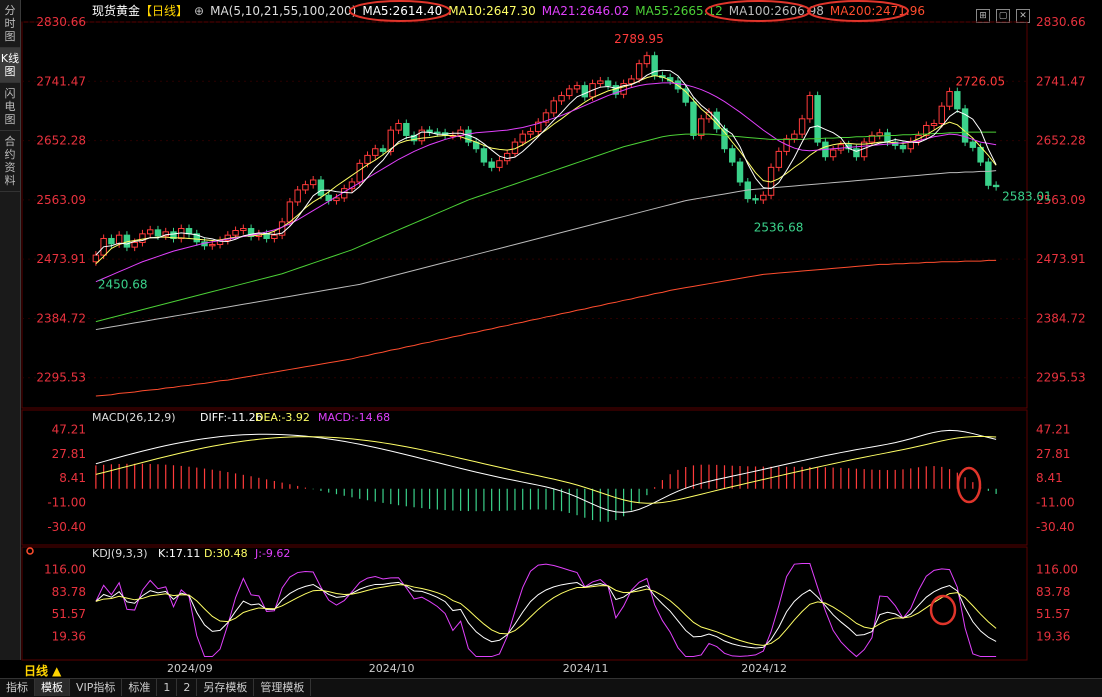 This screenshot has height=697, width=1102. What do you see at coordinates (283, 687) in the screenshot?
I see `tab-manage-template: 管理模板` at bounding box center [283, 687].